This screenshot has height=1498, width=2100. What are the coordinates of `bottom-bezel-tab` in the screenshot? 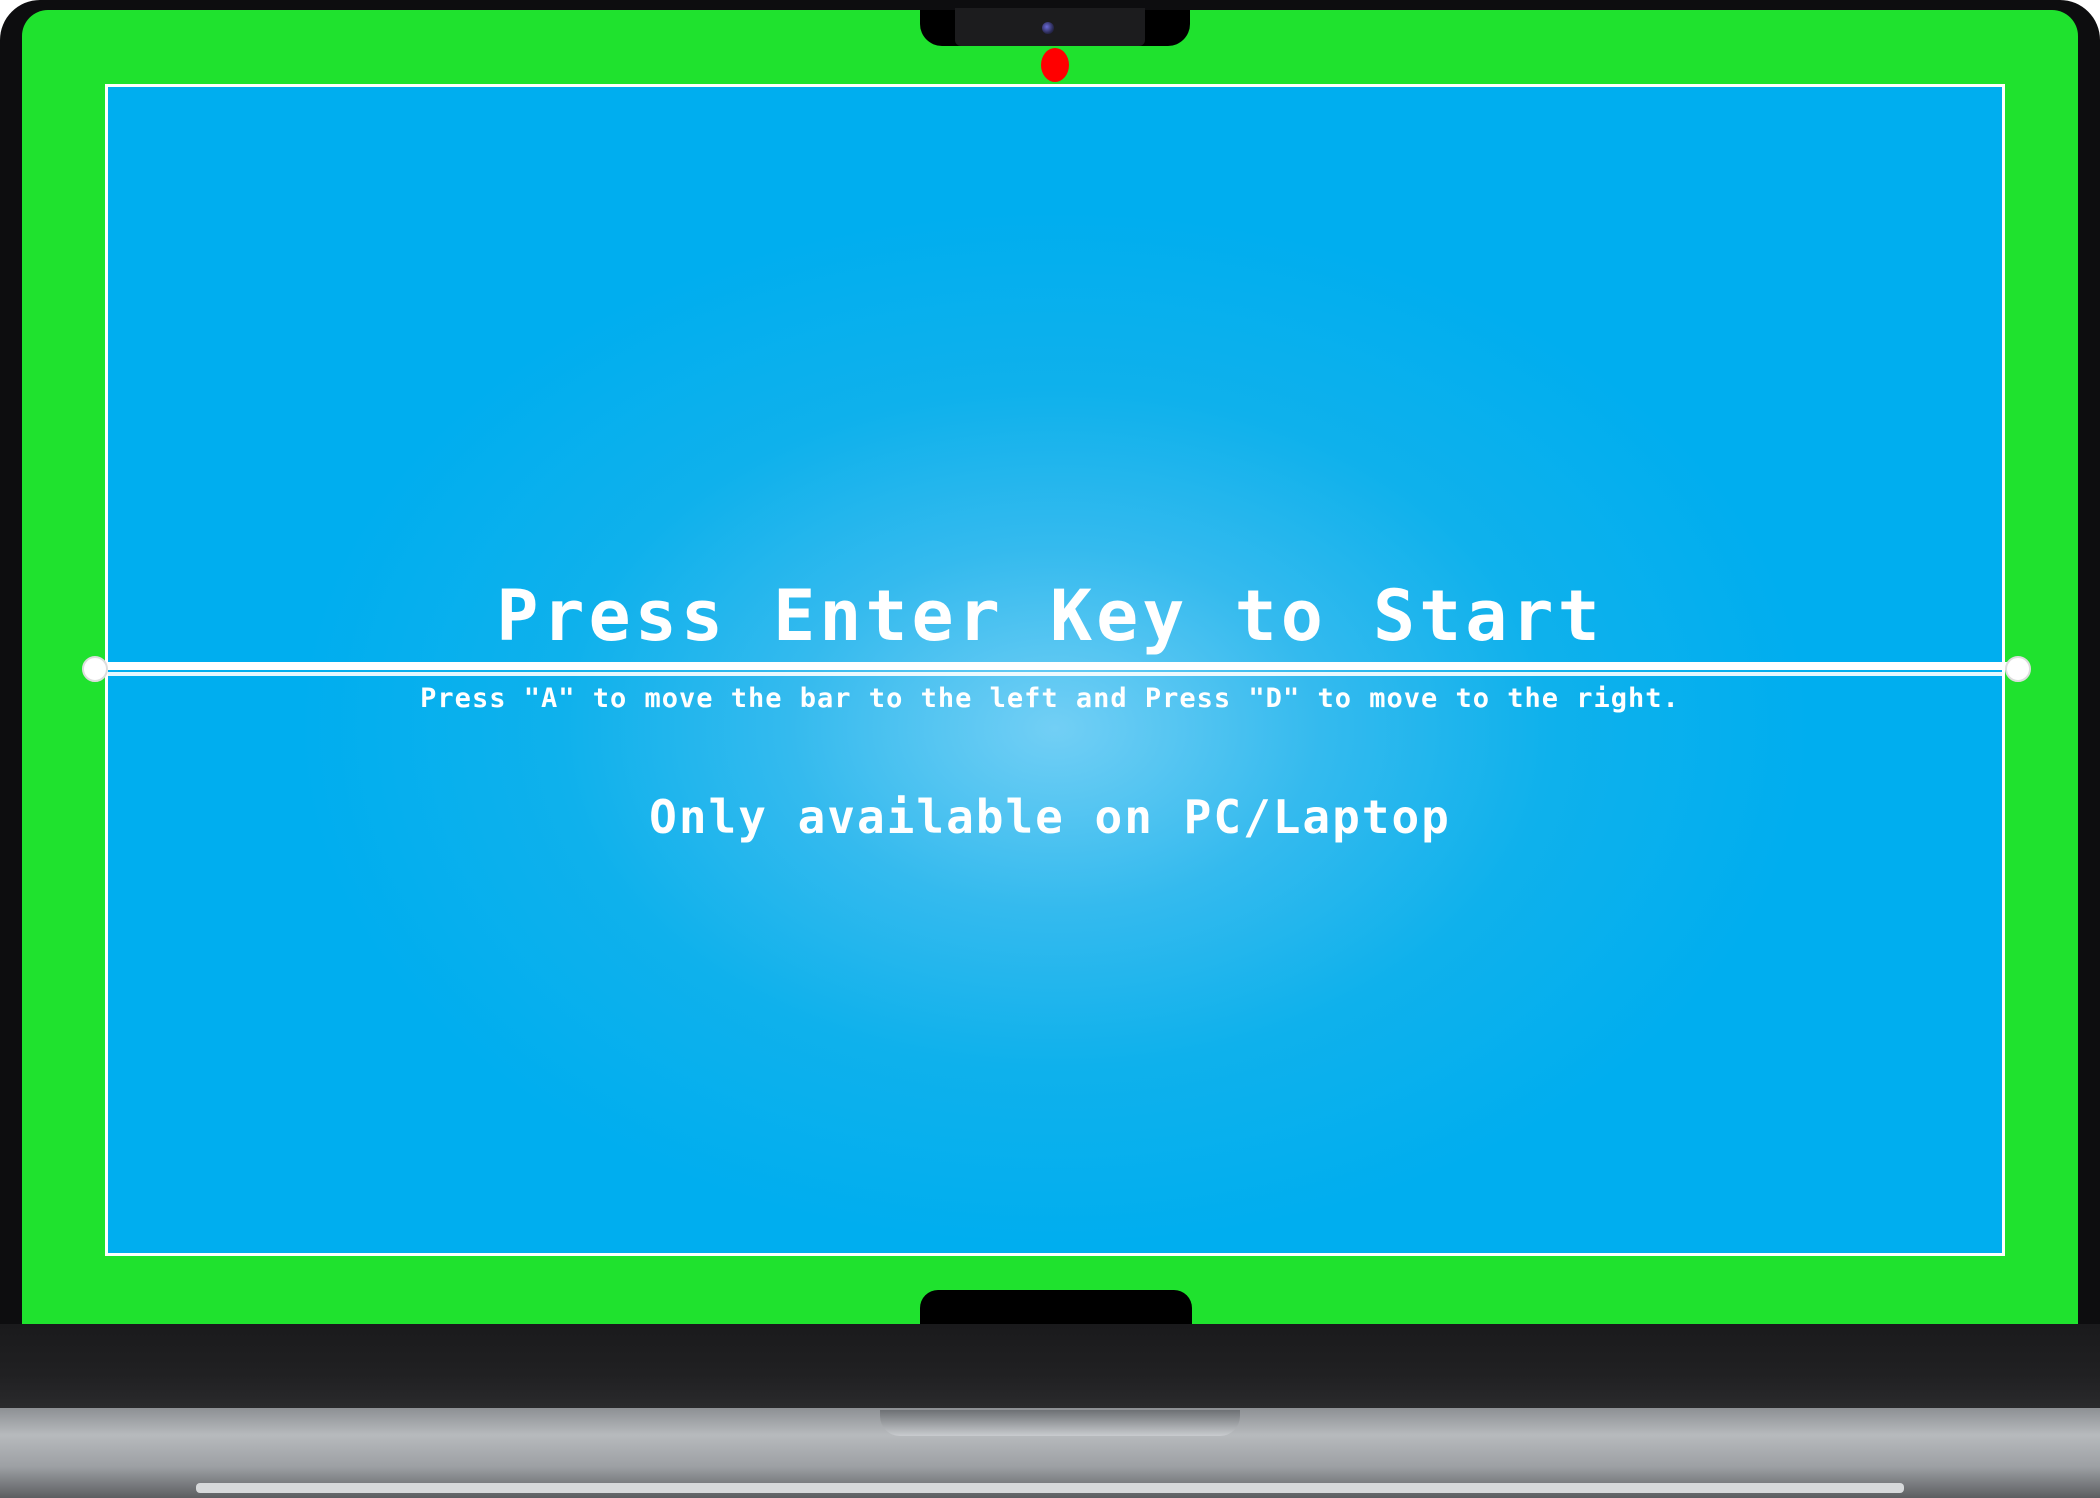 It's located at (1056, 1307).